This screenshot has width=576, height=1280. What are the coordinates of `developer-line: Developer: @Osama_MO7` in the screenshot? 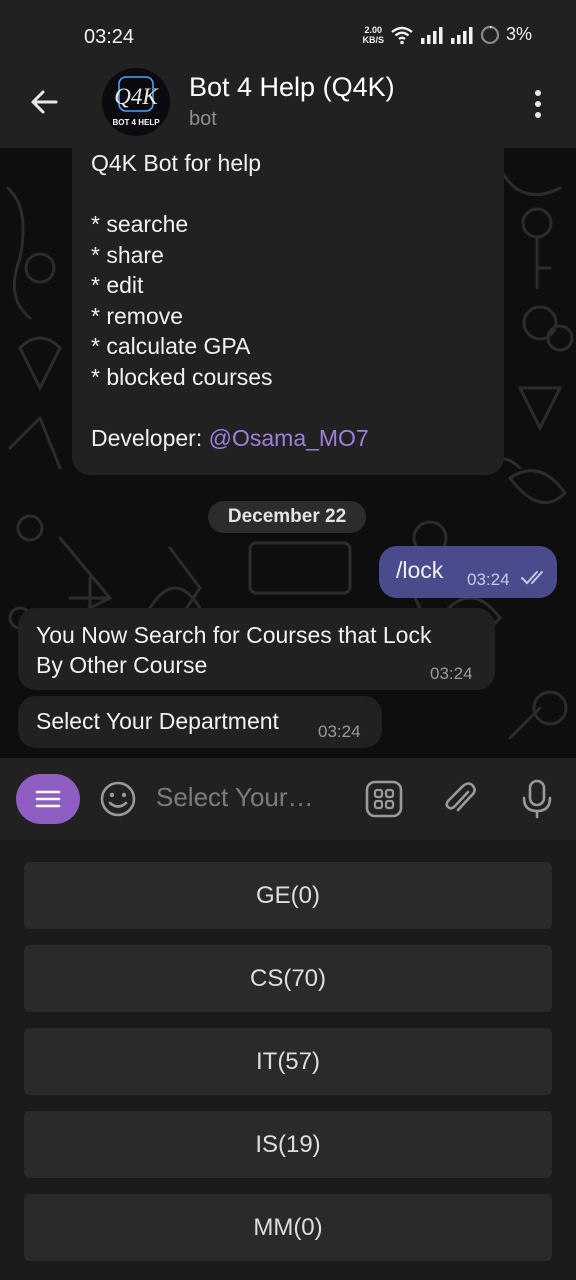 It's located at (230, 438).